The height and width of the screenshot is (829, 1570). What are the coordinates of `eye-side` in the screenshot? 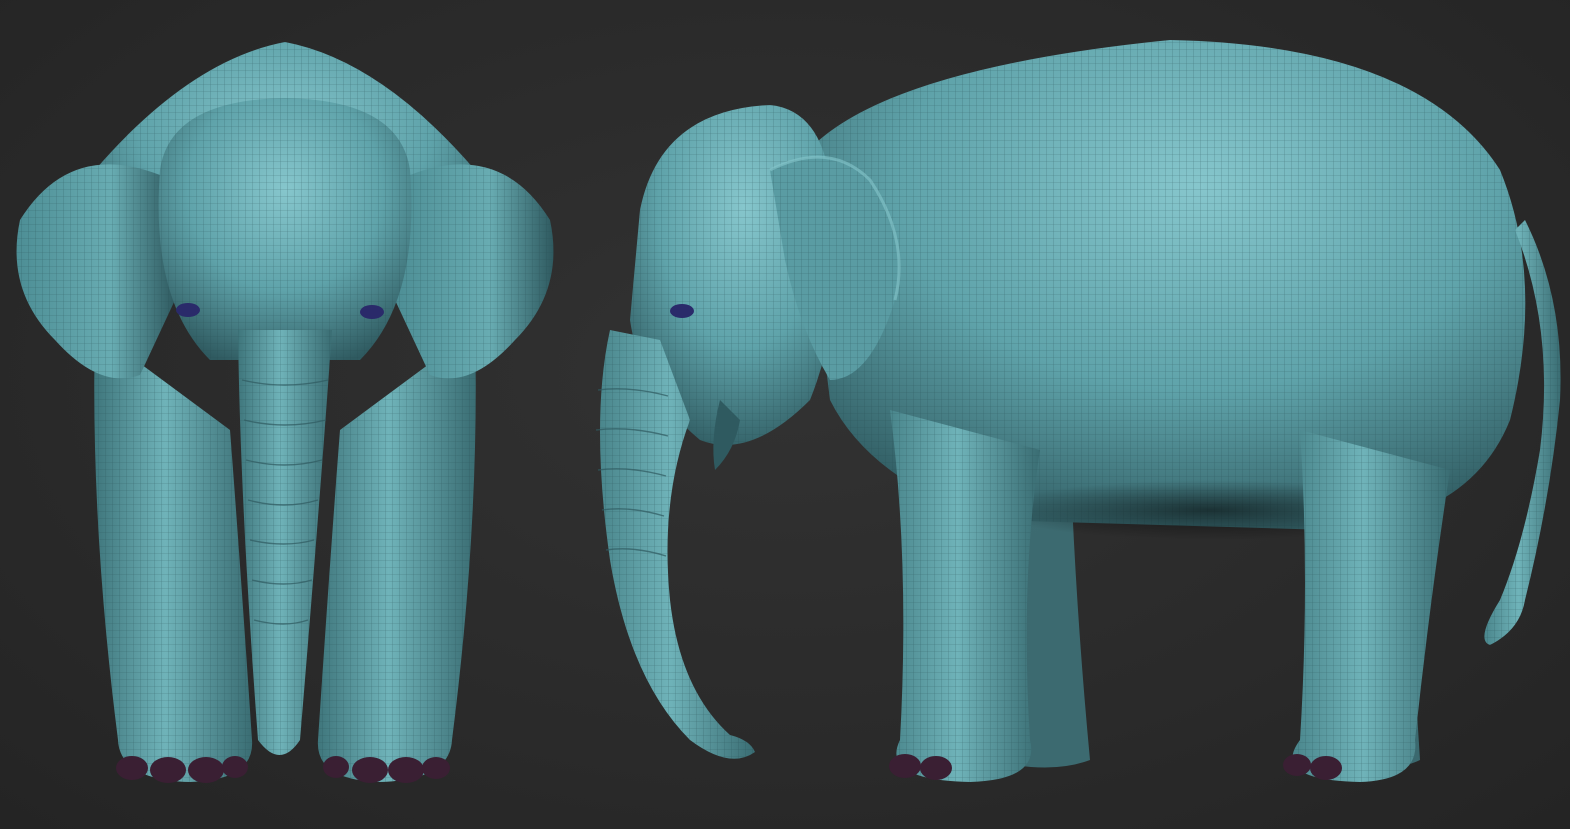 It's located at (682, 311).